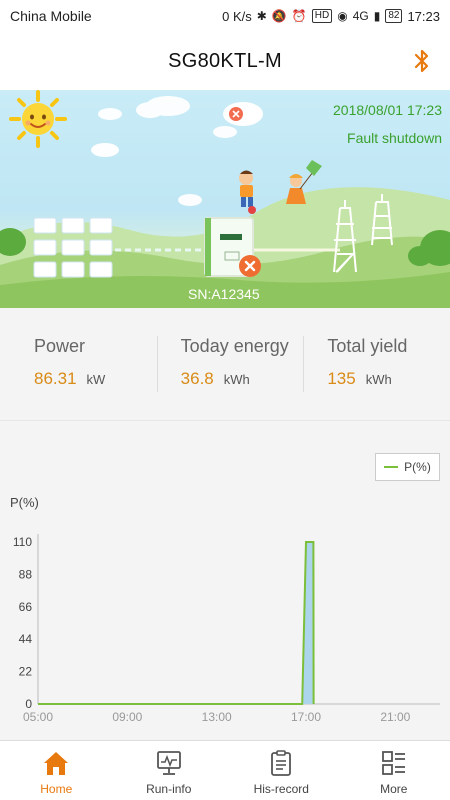 The height and width of the screenshot is (800, 450). I want to click on sun-shape, so click(38, 119).